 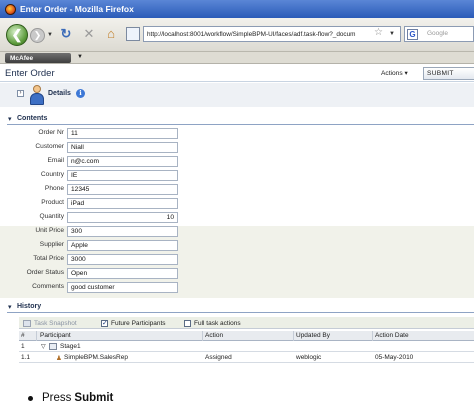 What do you see at coordinates (237, 95) in the screenshot?
I see `details-panel` at bounding box center [237, 95].